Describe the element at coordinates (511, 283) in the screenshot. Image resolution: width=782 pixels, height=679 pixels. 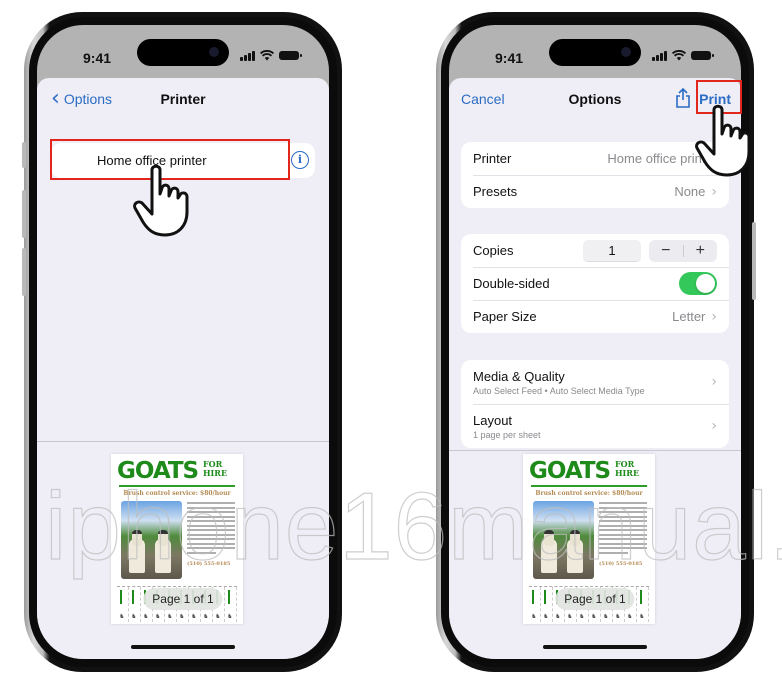
I see `double-sided-label: Double-sided` at that location.